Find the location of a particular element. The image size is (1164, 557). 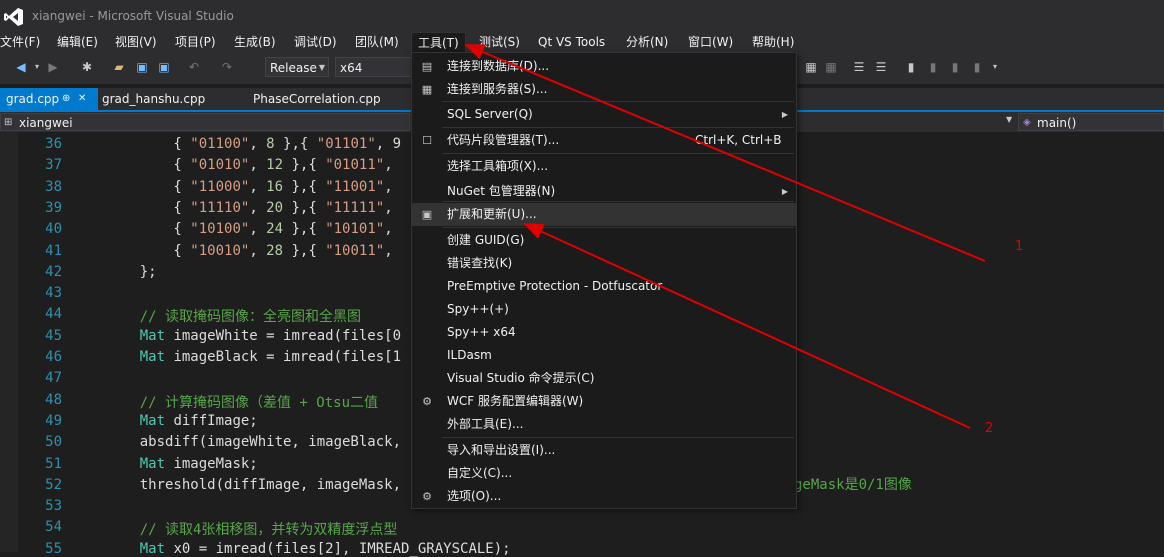

menu-team: 团队(M) is located at coordinates (377, 42).